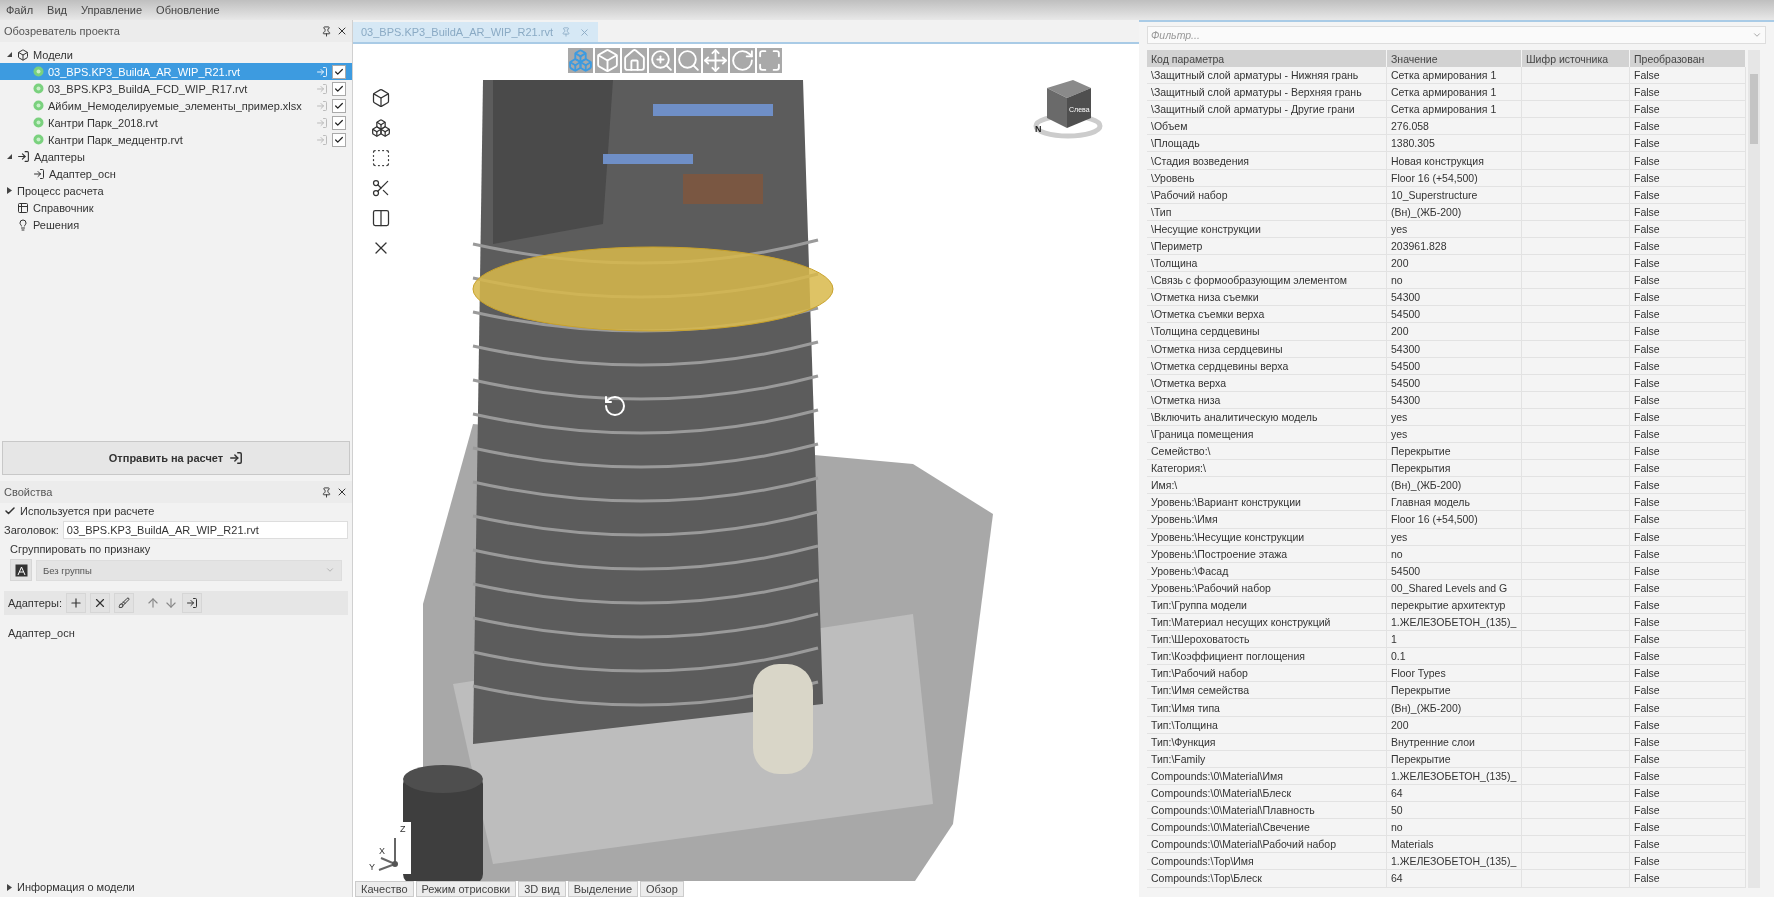  What do you see at coordinates (1267, 281) in the screenshot?
I see `table-cell: \Связь с формообразующим элементом` at bounding box center [1267, 281].